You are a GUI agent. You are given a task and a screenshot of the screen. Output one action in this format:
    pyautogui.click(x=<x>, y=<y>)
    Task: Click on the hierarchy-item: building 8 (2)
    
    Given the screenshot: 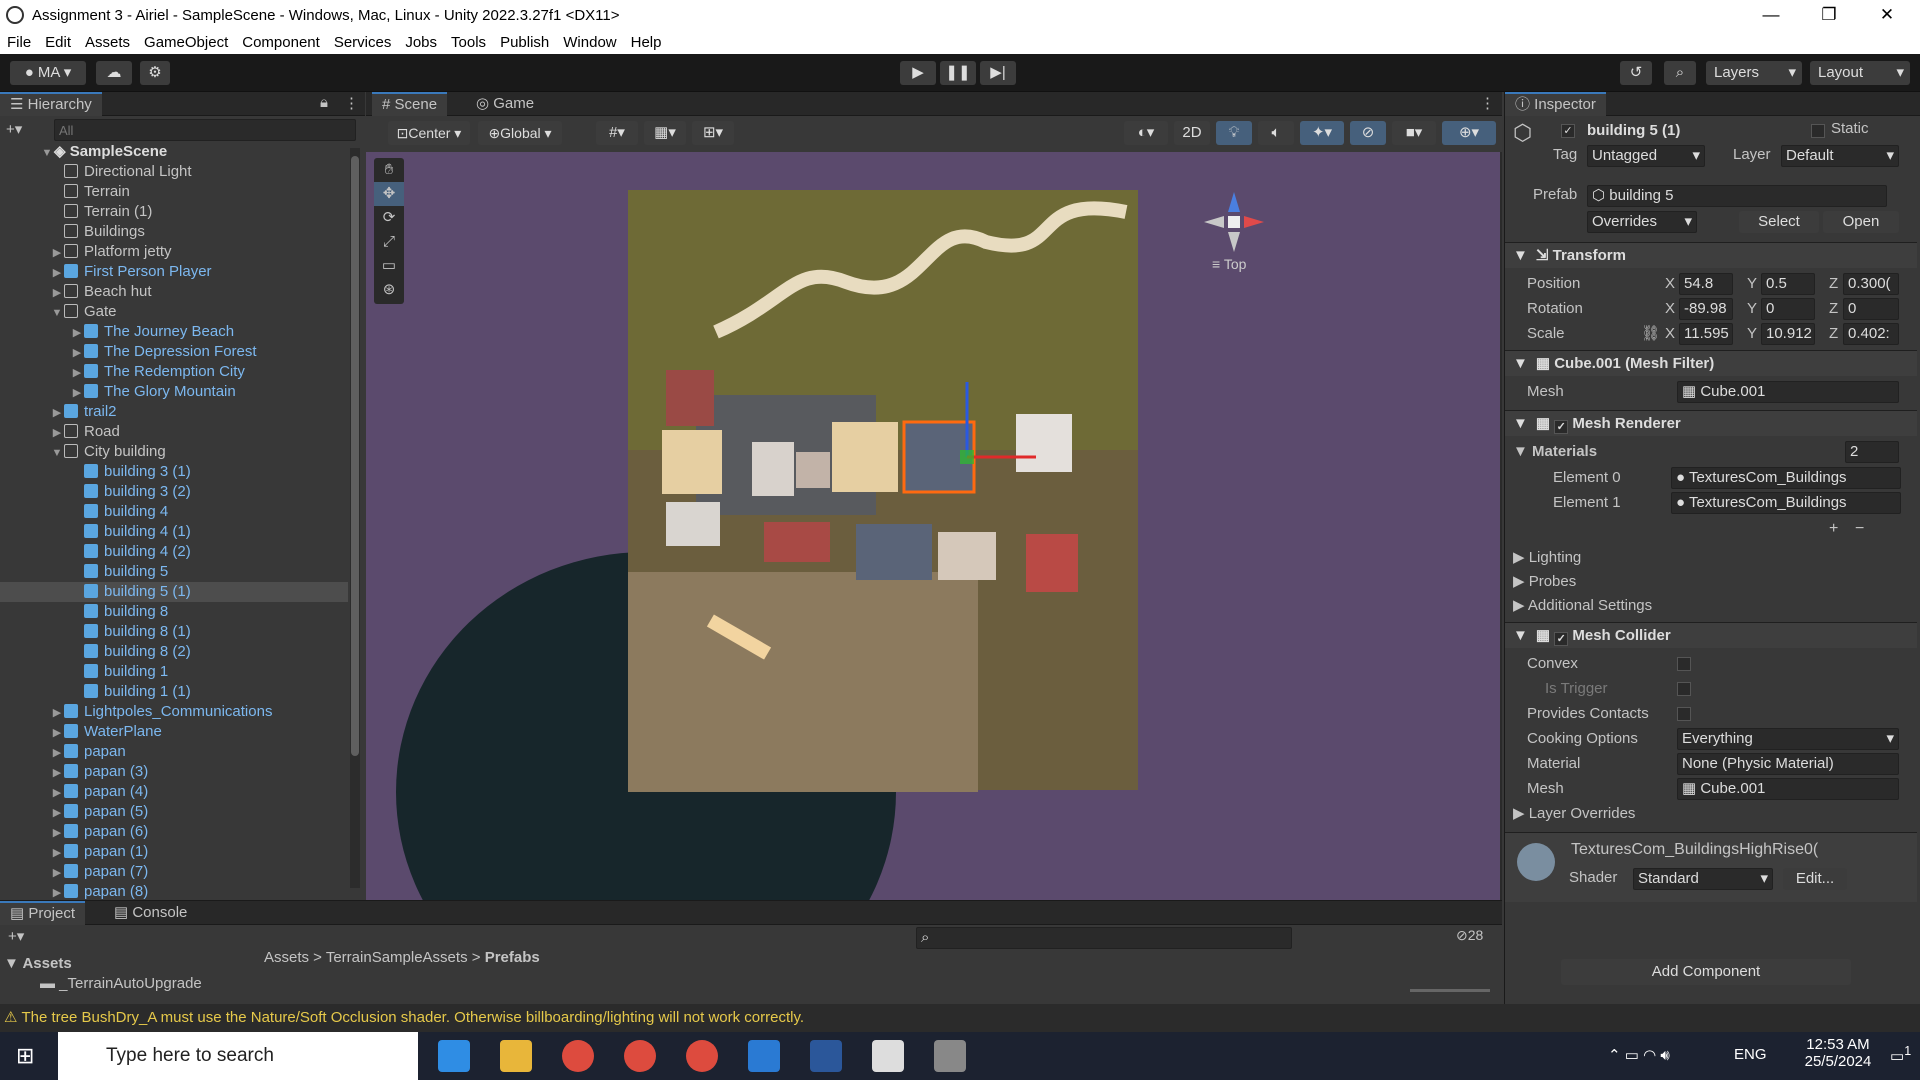 What is the action you would take?
    pyautogui.click(x=174, y=652)
    